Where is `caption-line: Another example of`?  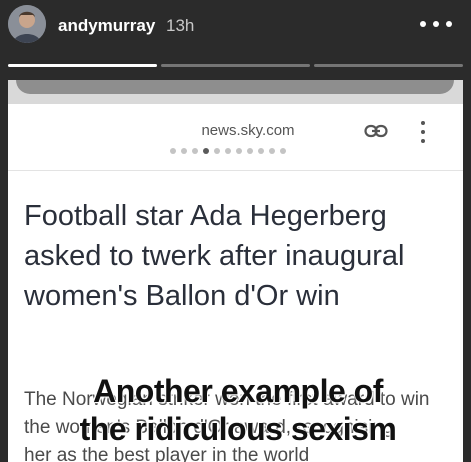
caption-line: Another example of is located at coordinates (238, 391).